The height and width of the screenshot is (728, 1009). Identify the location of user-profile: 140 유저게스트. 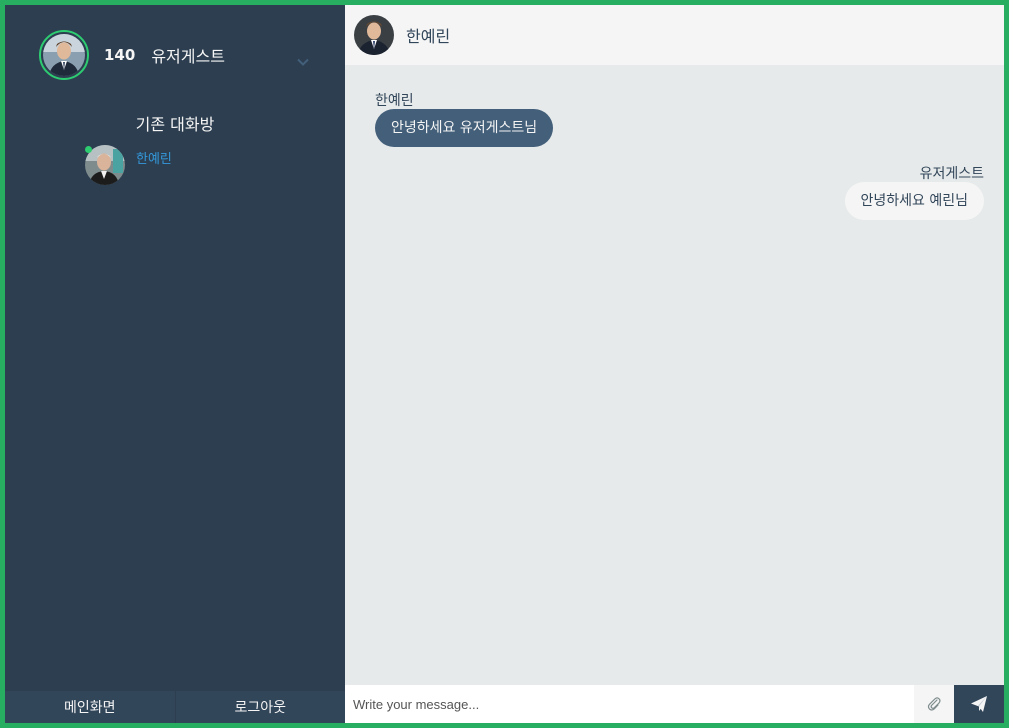
(132, 55).